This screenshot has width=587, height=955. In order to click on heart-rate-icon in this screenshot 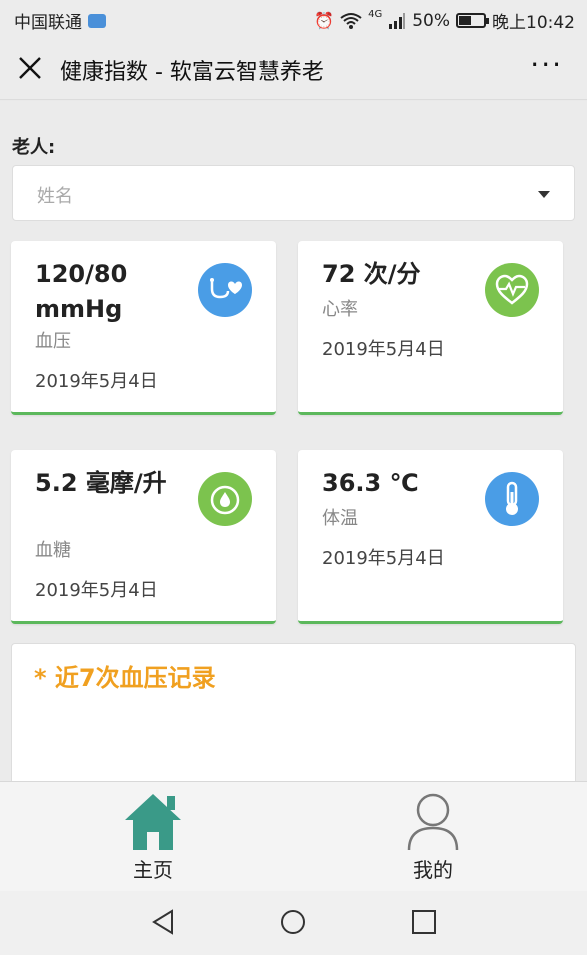, I will do `click(512, 290)`.